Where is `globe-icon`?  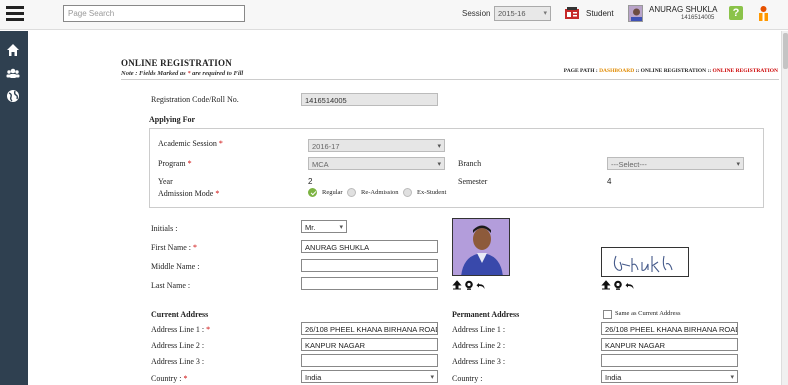 globe-icon is located at coordinates (13, 96).